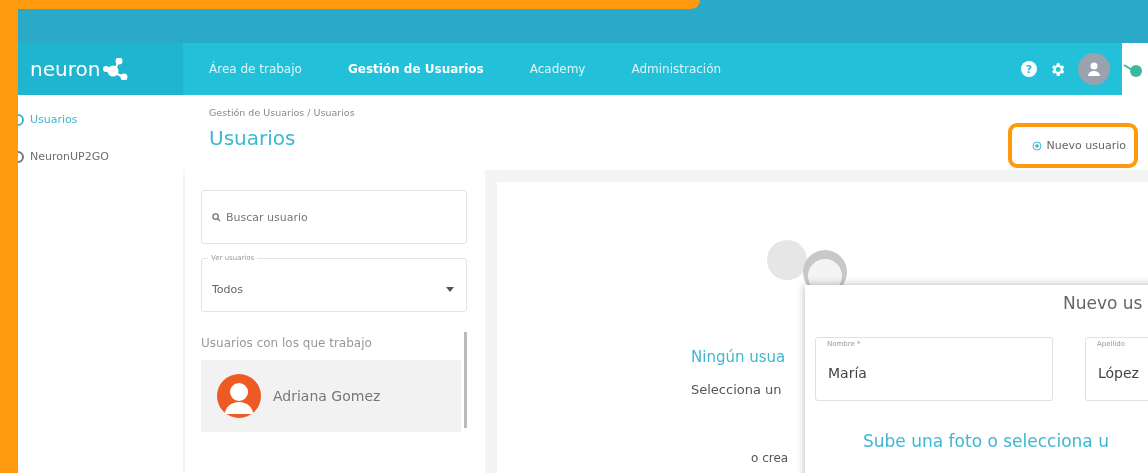  What do you see at coordinates (239, 396) in the screenshot?
I see `avatar-silhouette-icon` at bounding box center [239, 396].